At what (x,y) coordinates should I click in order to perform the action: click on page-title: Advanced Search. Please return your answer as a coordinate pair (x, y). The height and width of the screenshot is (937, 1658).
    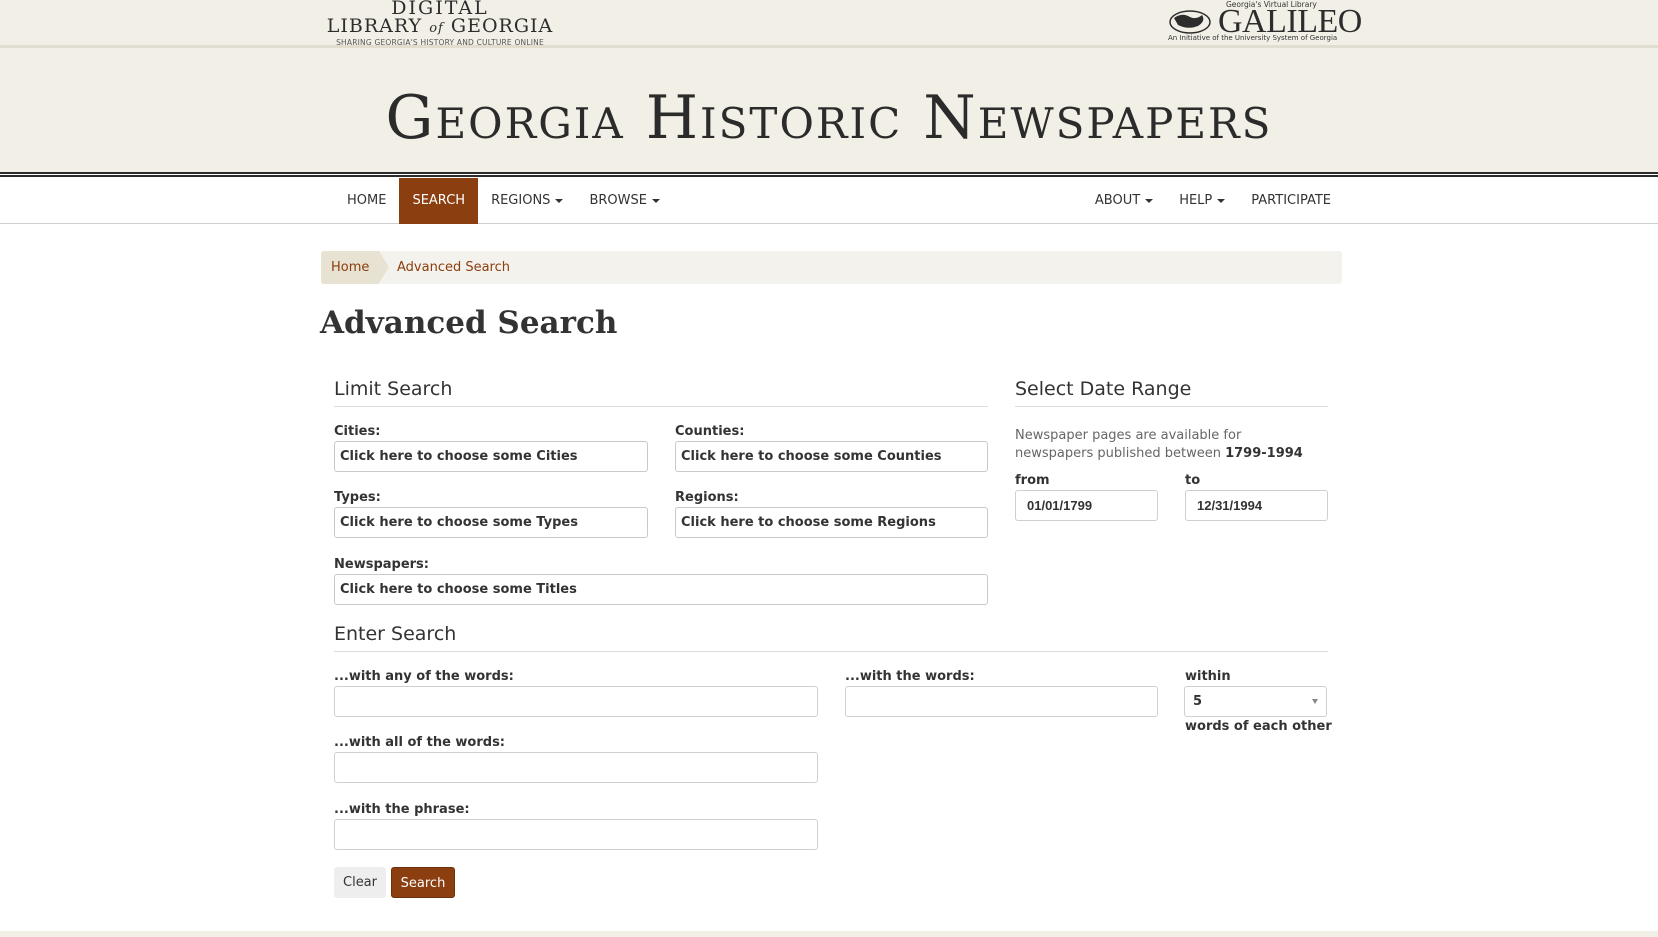
    Looking at the image, I should click on (469, 323).